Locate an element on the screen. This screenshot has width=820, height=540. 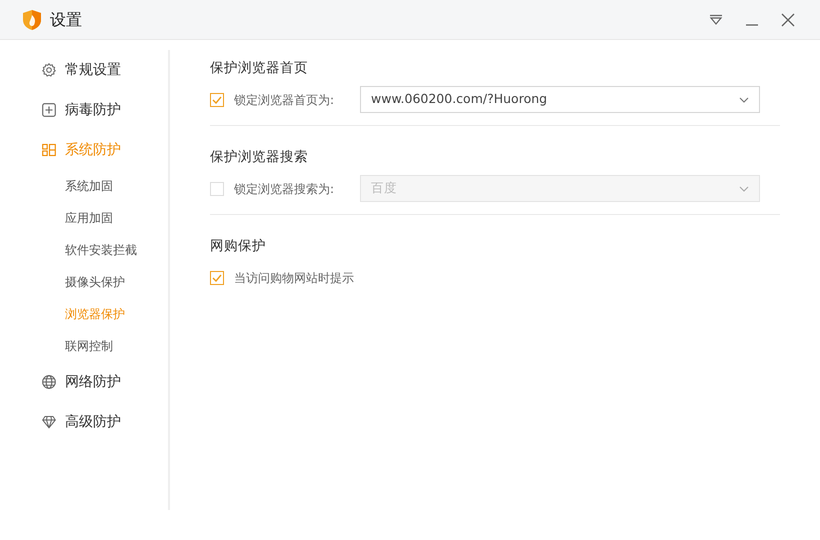
section-title: 网购保护 is located at coordinates (238, 246).